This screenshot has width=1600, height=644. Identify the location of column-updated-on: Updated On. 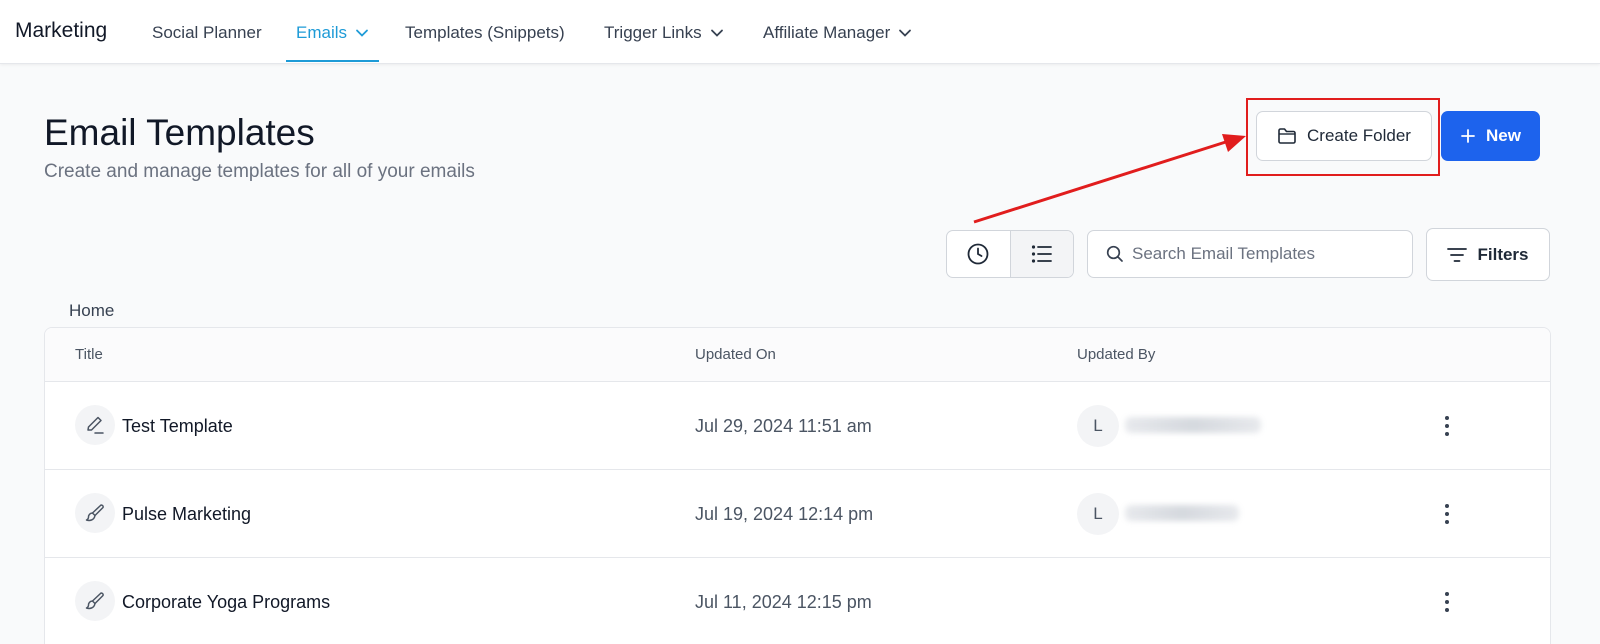
(735, 354).